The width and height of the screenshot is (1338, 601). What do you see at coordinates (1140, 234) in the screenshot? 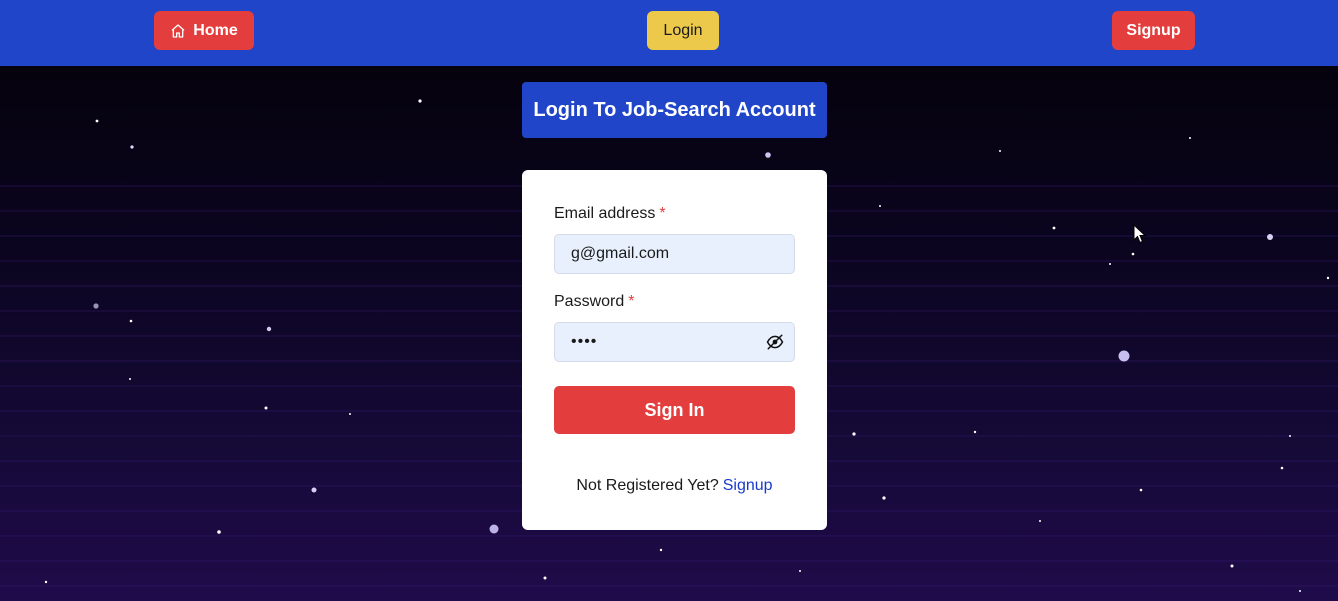
I see `mouse-cursor-icon` at bounding box center [1140, 234].